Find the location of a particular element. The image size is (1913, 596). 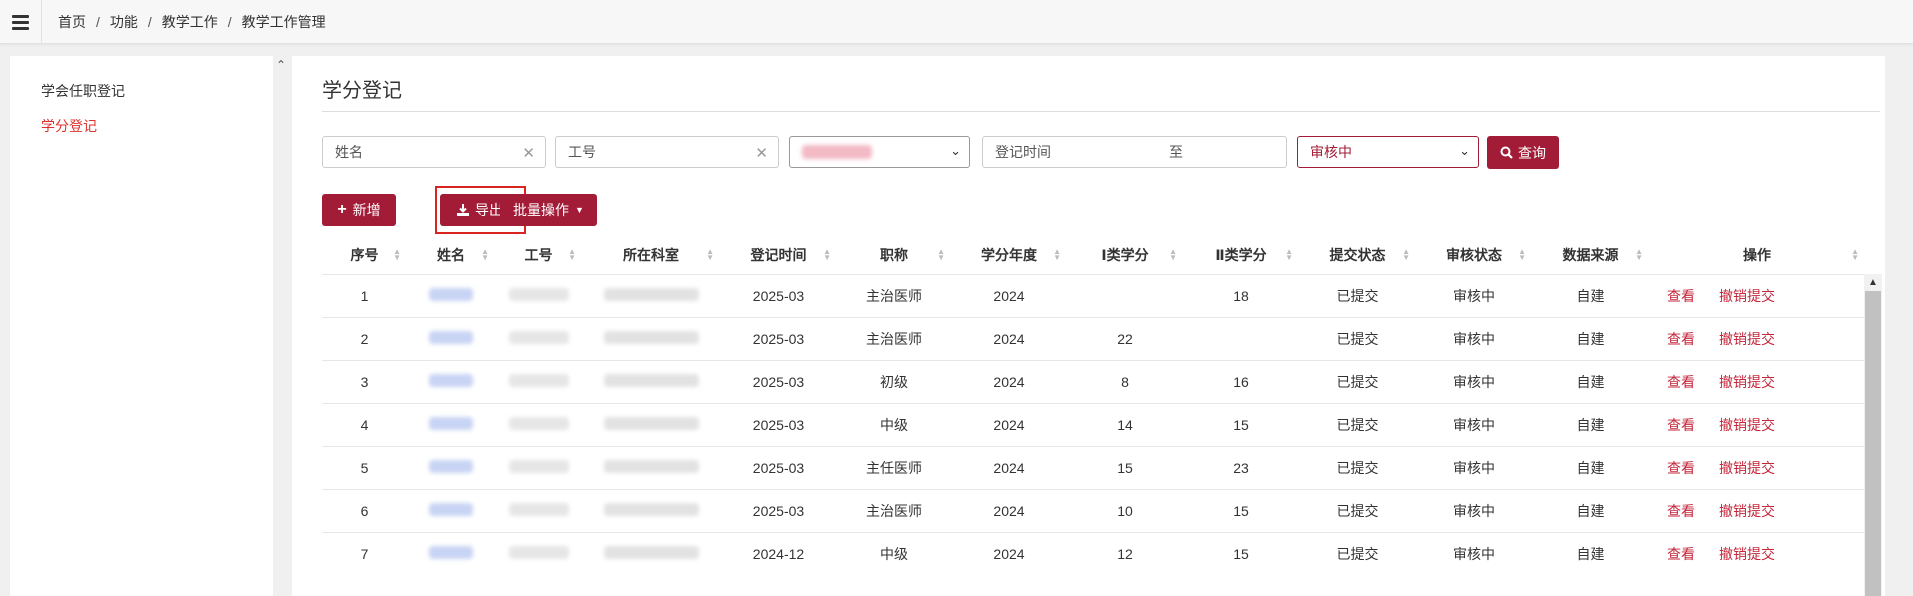

batch-operations-dropdown: 批量操作 ▼ is located at coordinates (548, 210).